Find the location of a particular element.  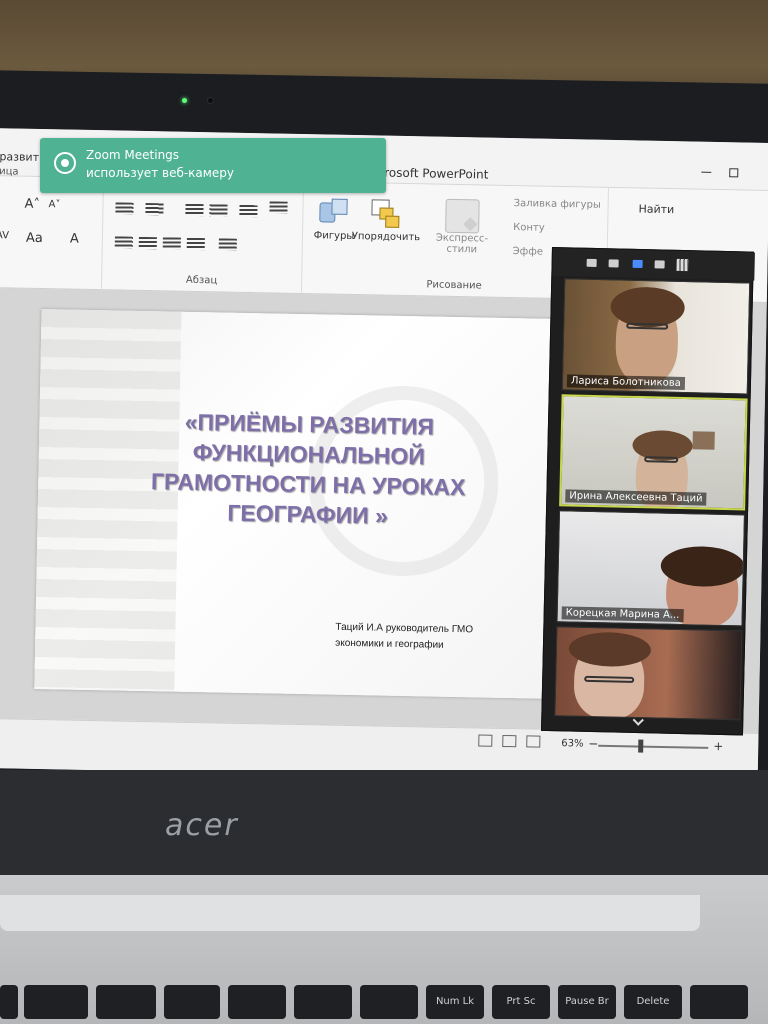

webcam-lens is located at coordinates (210, 100).